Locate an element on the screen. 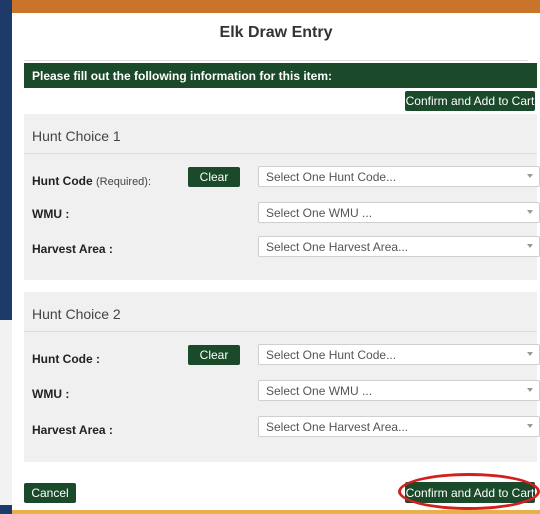  hunt-code-label-1: Hunt Code (Required): is located at coordinates (91, 181).